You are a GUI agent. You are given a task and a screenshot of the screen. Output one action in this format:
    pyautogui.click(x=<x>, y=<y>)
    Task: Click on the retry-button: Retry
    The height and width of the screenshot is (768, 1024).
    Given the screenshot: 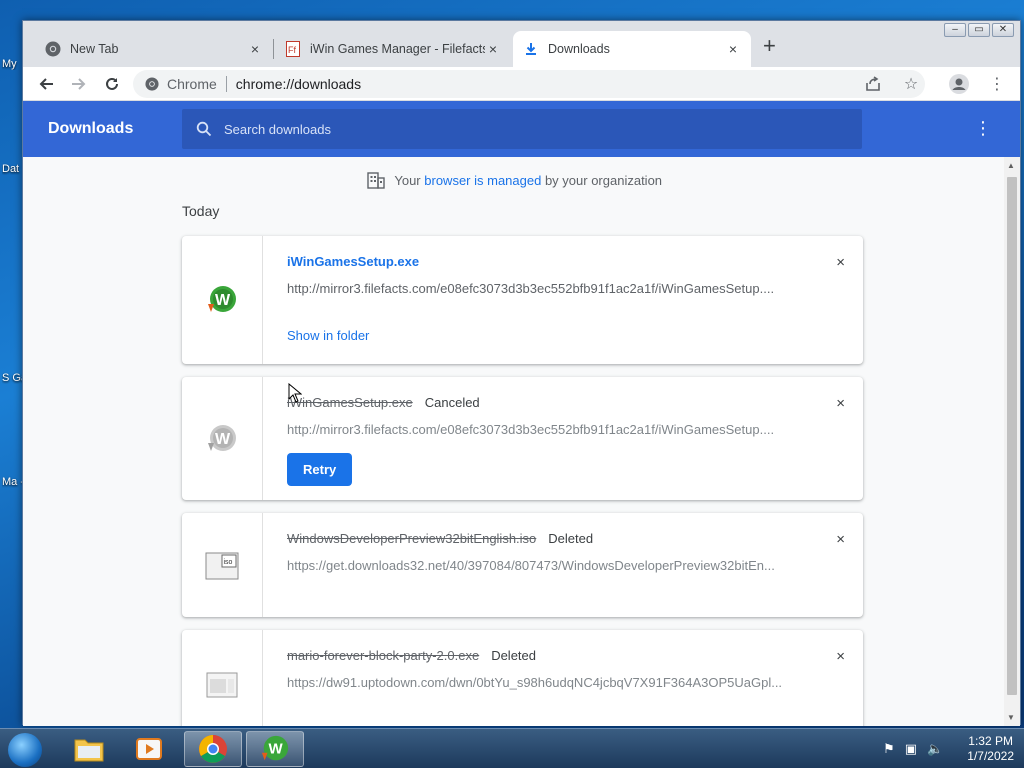 What is the action you would take?
    pyautogui.click(x=320, y=469)
    